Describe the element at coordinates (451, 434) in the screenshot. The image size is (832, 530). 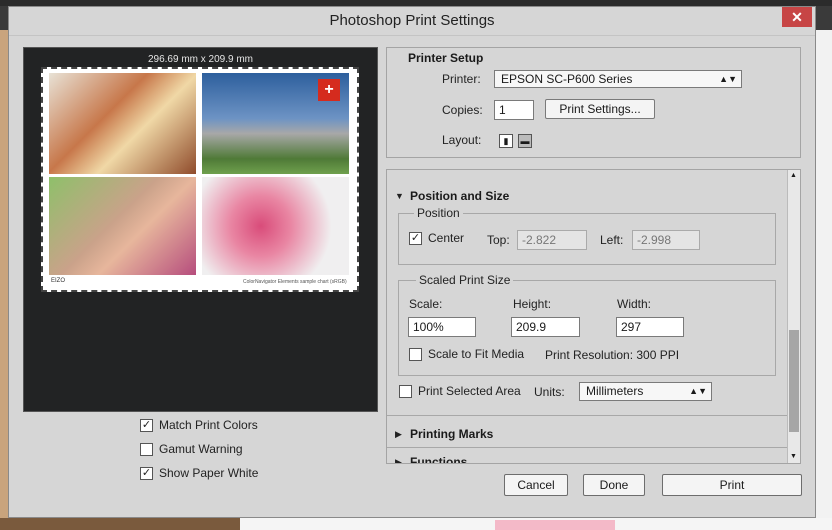
I see `printing-marks-title: Printing Marks` at that location.